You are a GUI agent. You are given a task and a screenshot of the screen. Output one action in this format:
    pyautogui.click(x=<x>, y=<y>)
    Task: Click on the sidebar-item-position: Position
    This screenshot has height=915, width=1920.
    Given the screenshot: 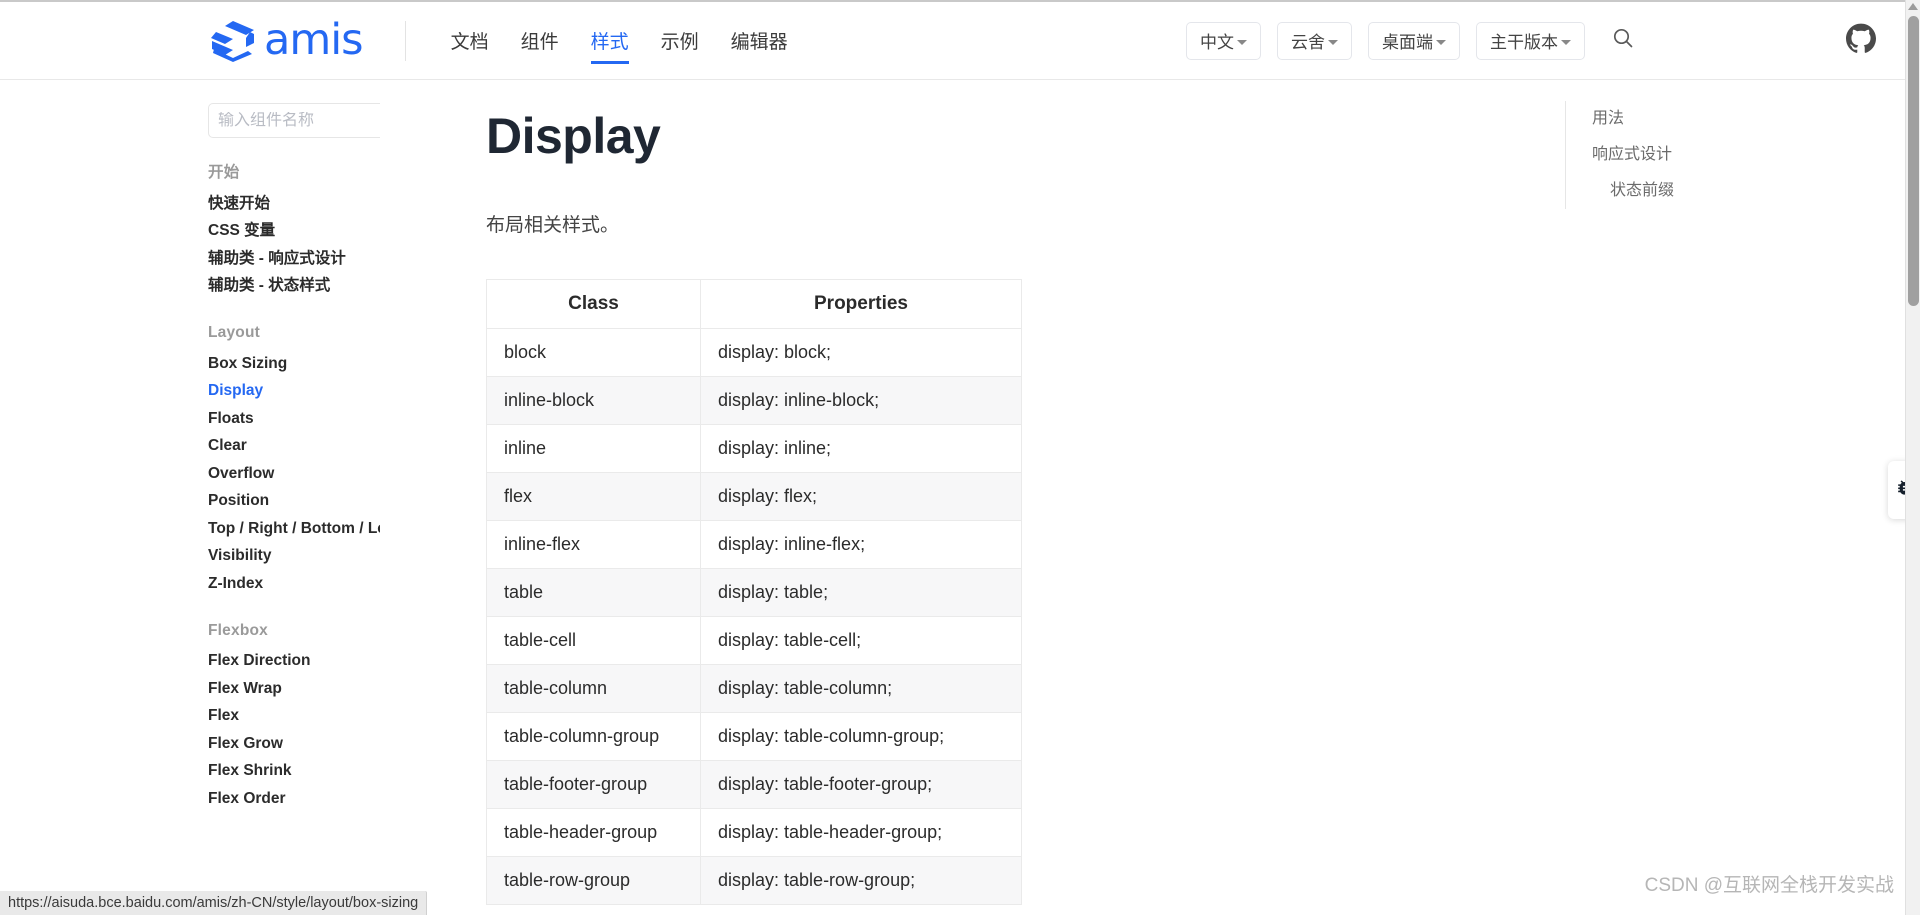 What is the action you would take?
    pyautogui.click(x=294, y=502)
    